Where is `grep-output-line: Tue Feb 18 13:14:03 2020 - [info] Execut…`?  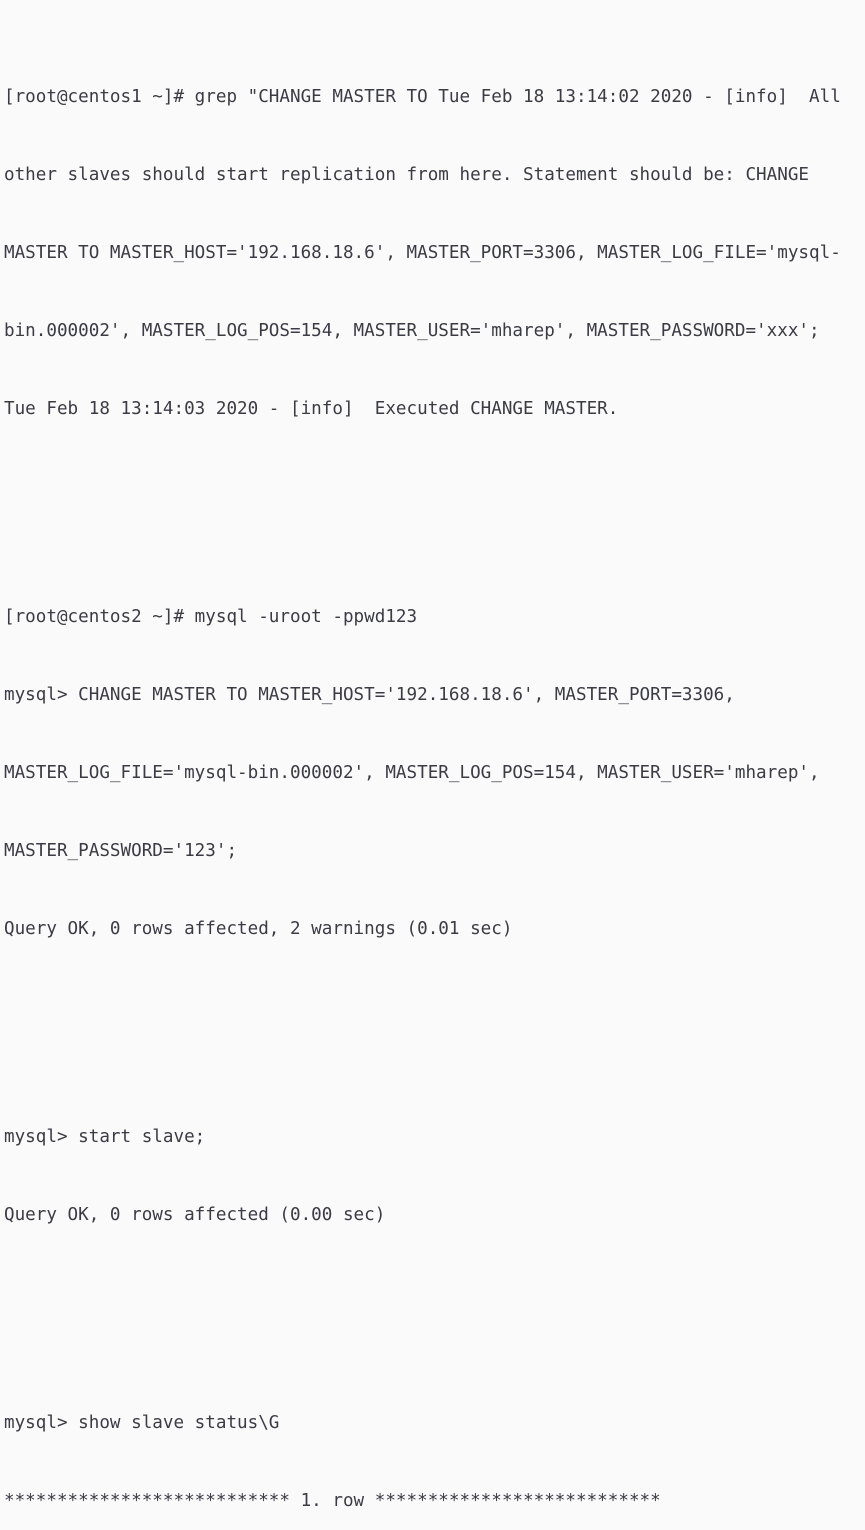
grep-output-line: Tue Feb 18 13:14:03 2020 - [info] Execut… is located at coordinates (311, 409).